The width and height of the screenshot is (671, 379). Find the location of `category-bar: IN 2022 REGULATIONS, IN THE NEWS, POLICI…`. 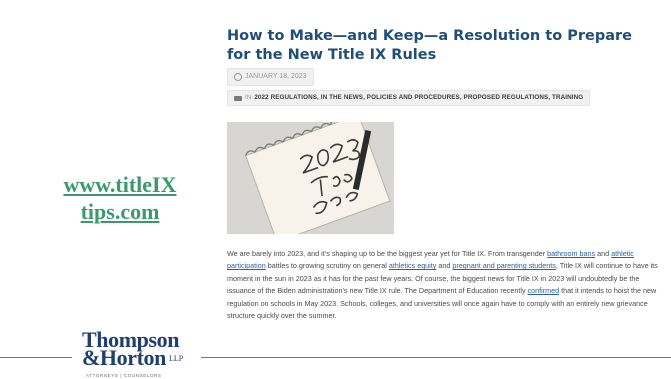

category-bar: IN 2022 REGULATIONS, IN THE NEWS, POLICI… is located at coordinates (409, 98).